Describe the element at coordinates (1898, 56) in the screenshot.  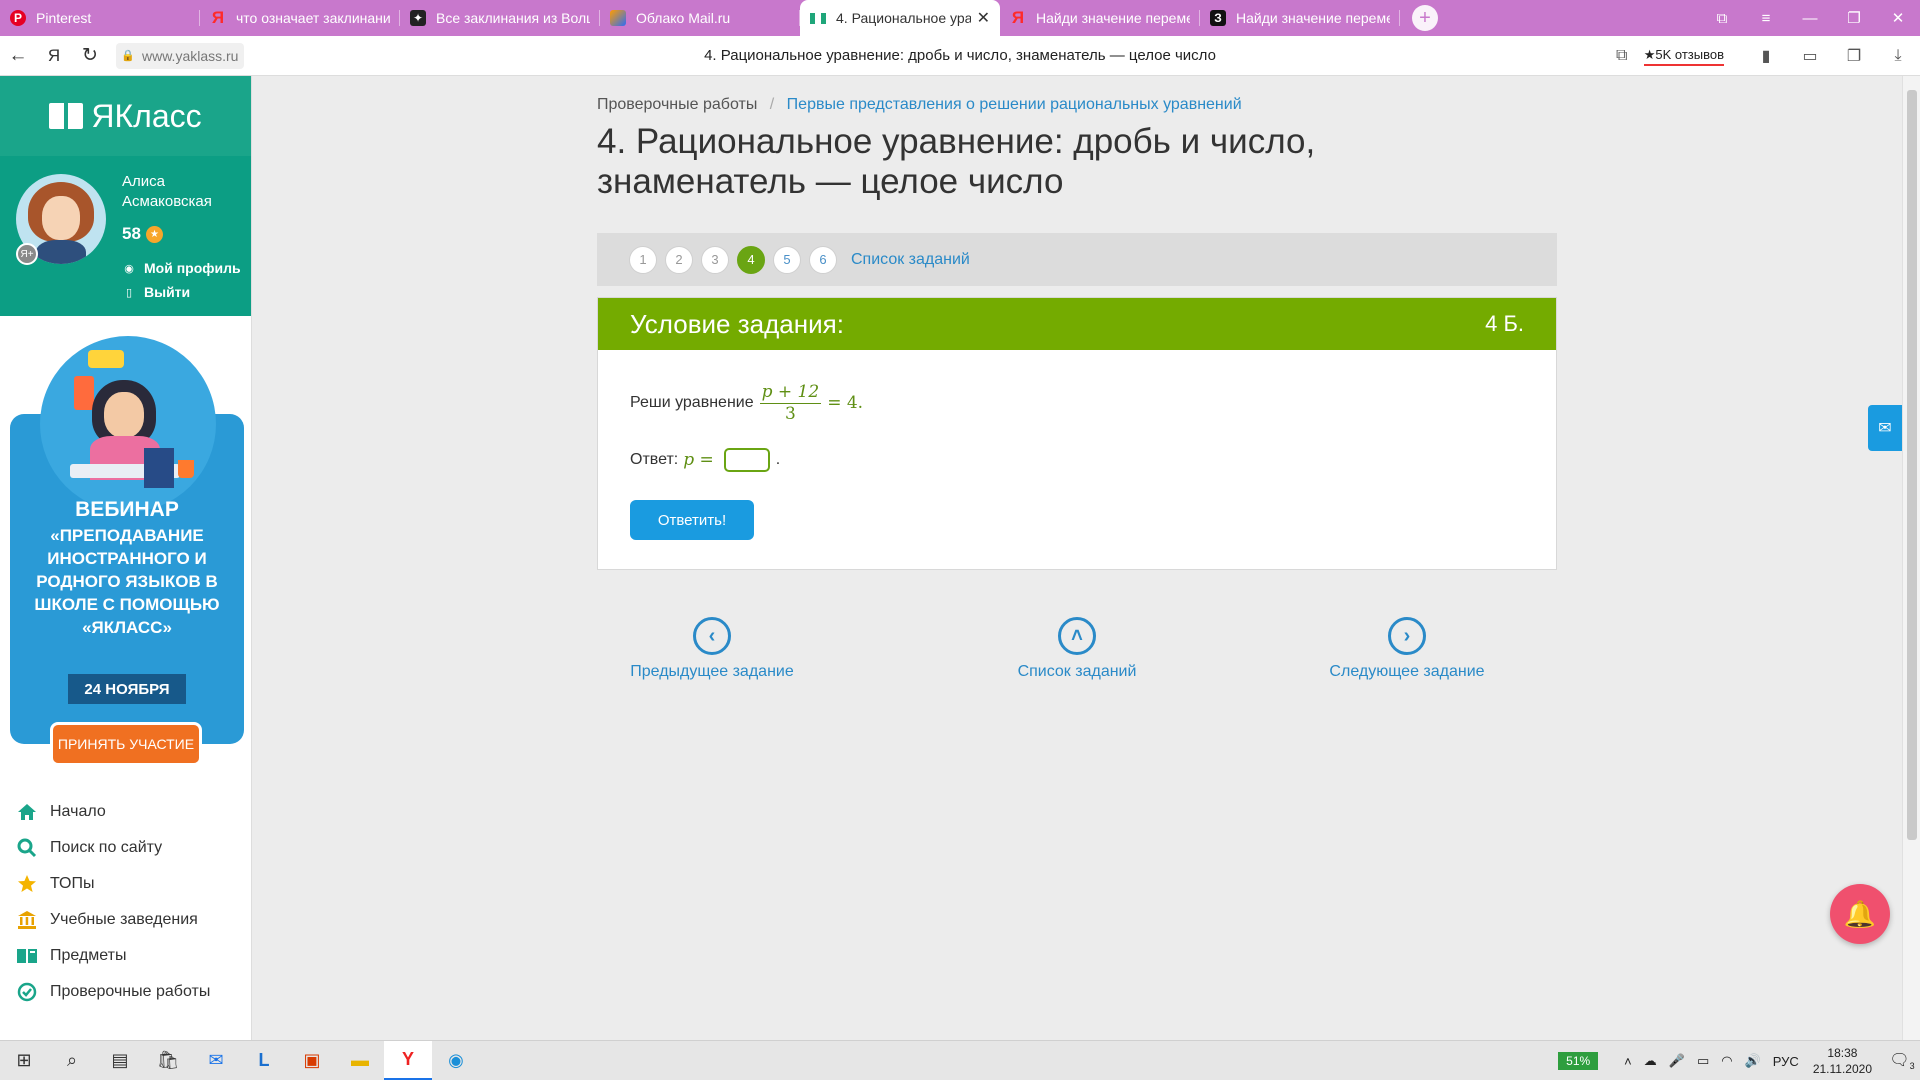
I see `download-icon: ⤓` at that location.